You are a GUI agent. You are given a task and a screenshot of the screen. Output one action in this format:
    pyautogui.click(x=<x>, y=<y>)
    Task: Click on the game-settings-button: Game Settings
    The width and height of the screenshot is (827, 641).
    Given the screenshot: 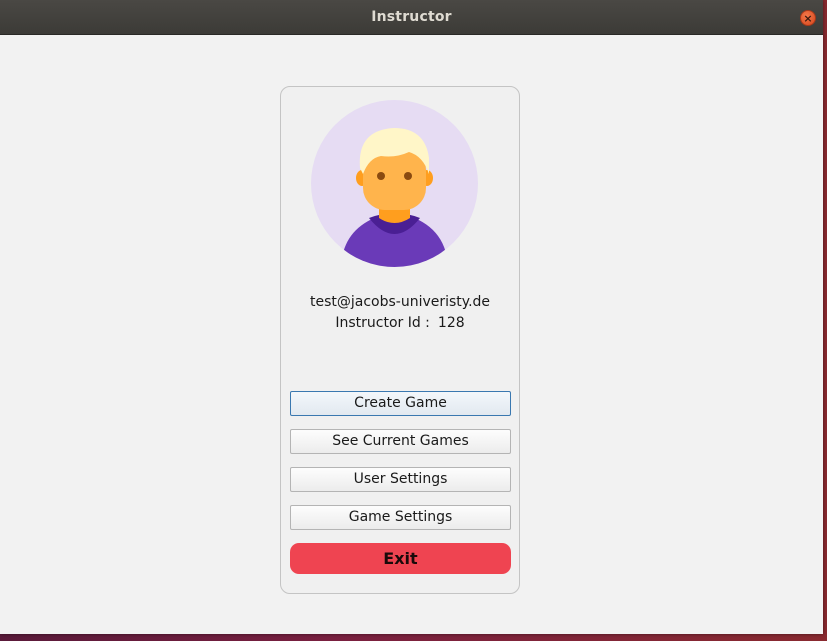 What is the action you would take?
    pyautogui.click(x=400, y=517)
    